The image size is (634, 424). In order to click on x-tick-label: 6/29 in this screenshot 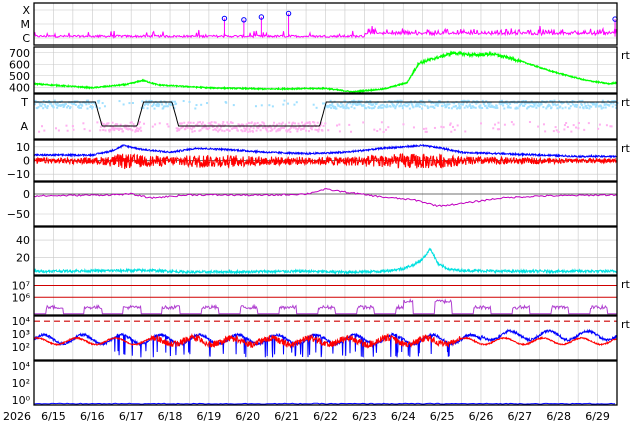, I will do `click(597, 416)`.